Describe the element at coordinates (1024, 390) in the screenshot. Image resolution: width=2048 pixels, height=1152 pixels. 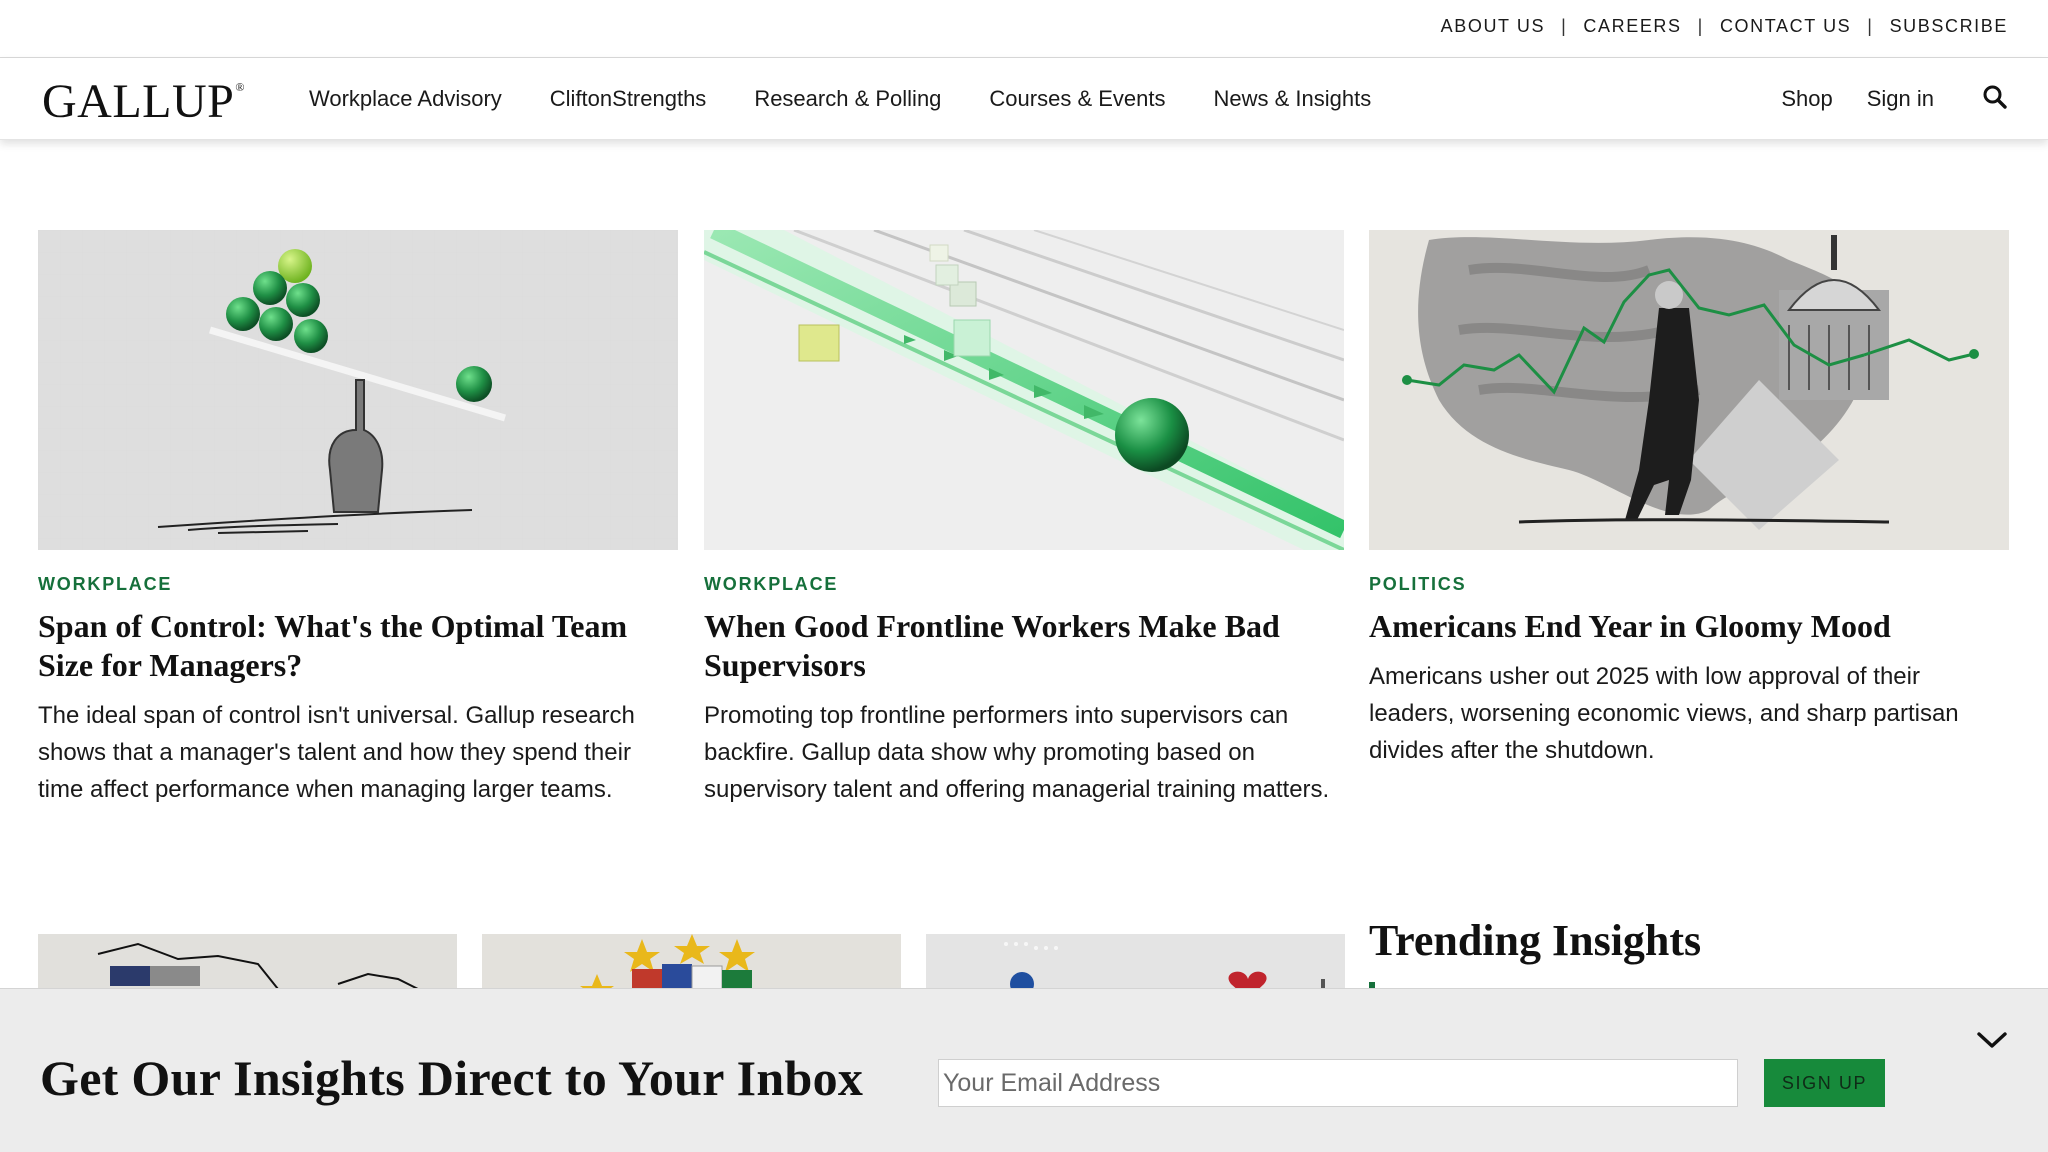
I see `article-image-lanes` at that location.